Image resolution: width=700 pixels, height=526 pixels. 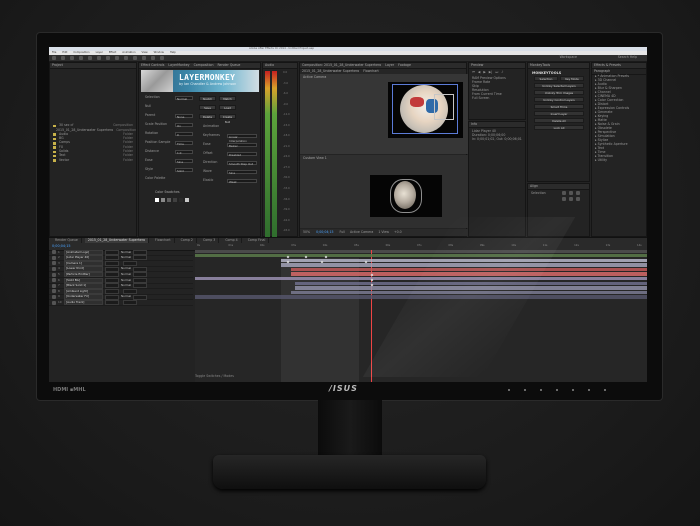 I want to click on rotate-tool-icon, so click(x=81, y=58).